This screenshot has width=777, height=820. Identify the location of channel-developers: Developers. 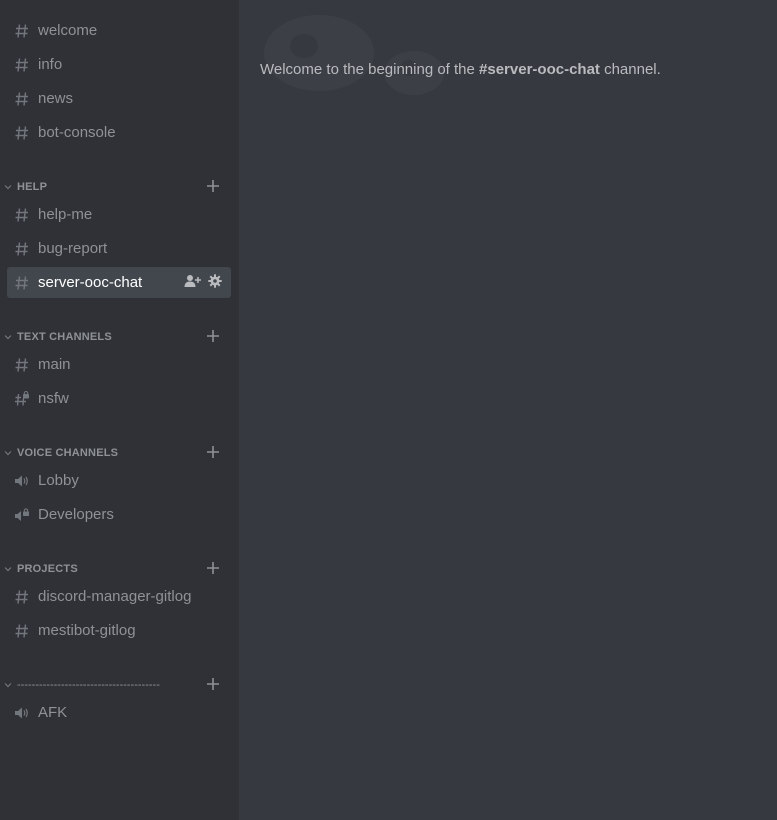
(119, 514).